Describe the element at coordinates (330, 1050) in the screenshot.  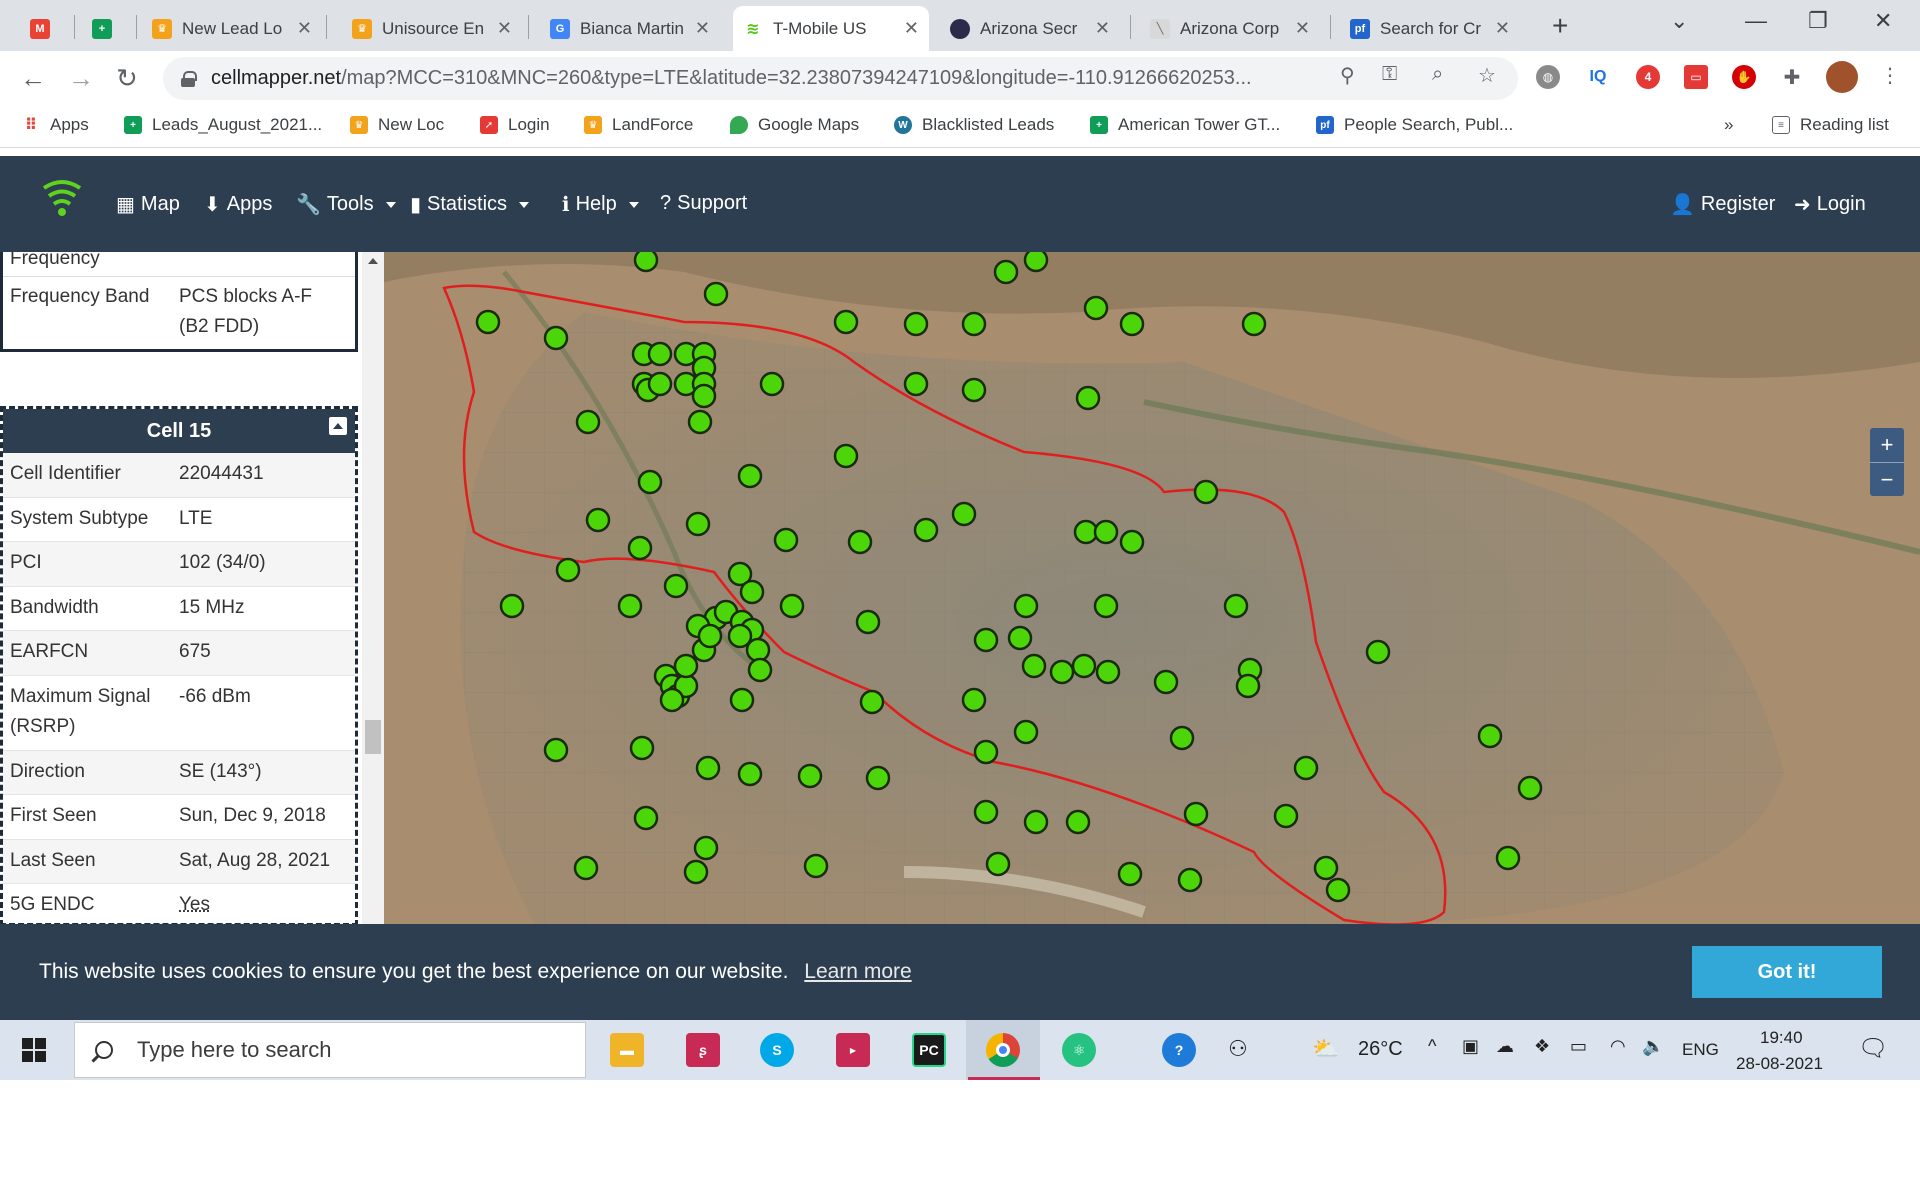
I see `taskbar-search: Type here to search` at that location.